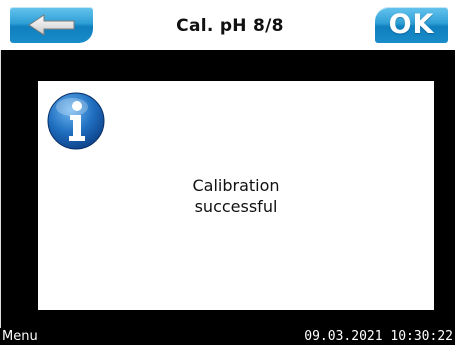 Image resolution: width=455 pixels, height=345 pixels. I want to click on message-line-2: successful, so click(236, 206).